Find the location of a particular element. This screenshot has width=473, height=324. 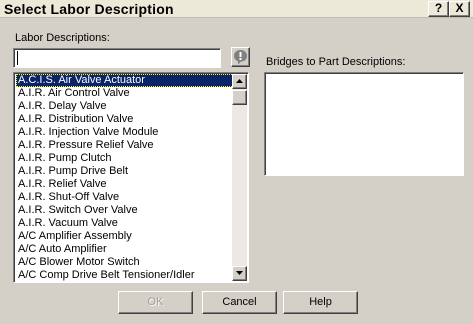

list-scrollbar is located at coordinates (239, 177).